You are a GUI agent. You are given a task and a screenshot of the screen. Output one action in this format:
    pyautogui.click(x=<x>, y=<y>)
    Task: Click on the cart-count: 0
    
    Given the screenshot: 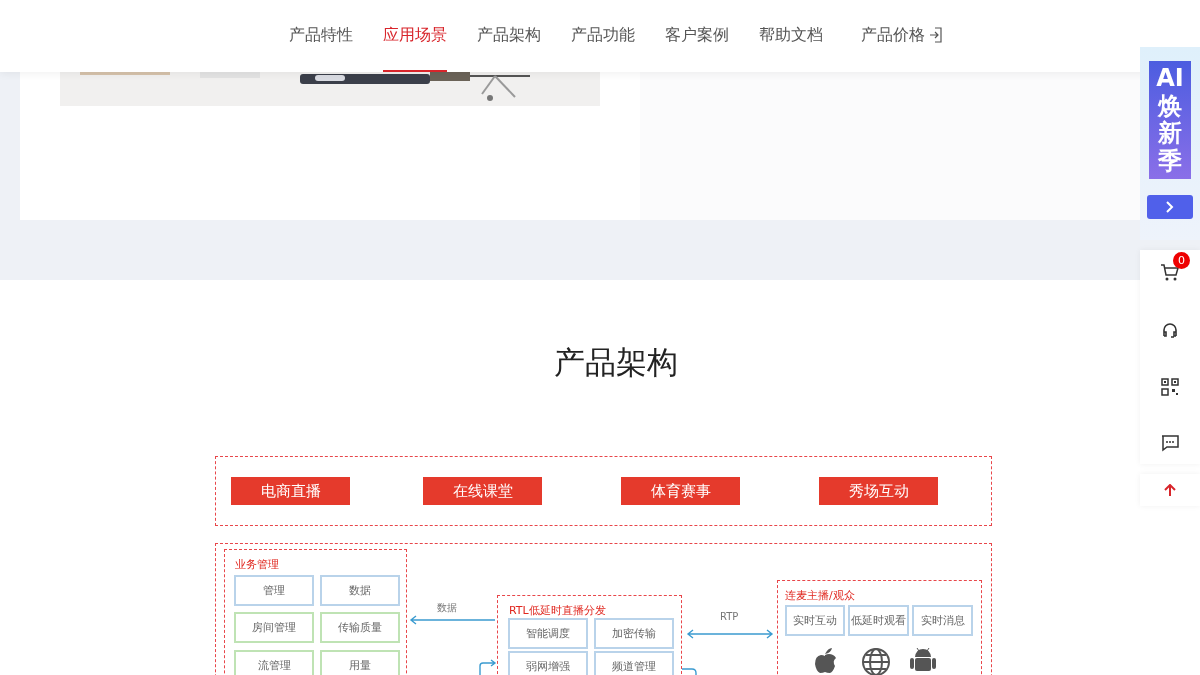 What is the action you would take?
    pyautogui.click(x=1181, y=260)
    